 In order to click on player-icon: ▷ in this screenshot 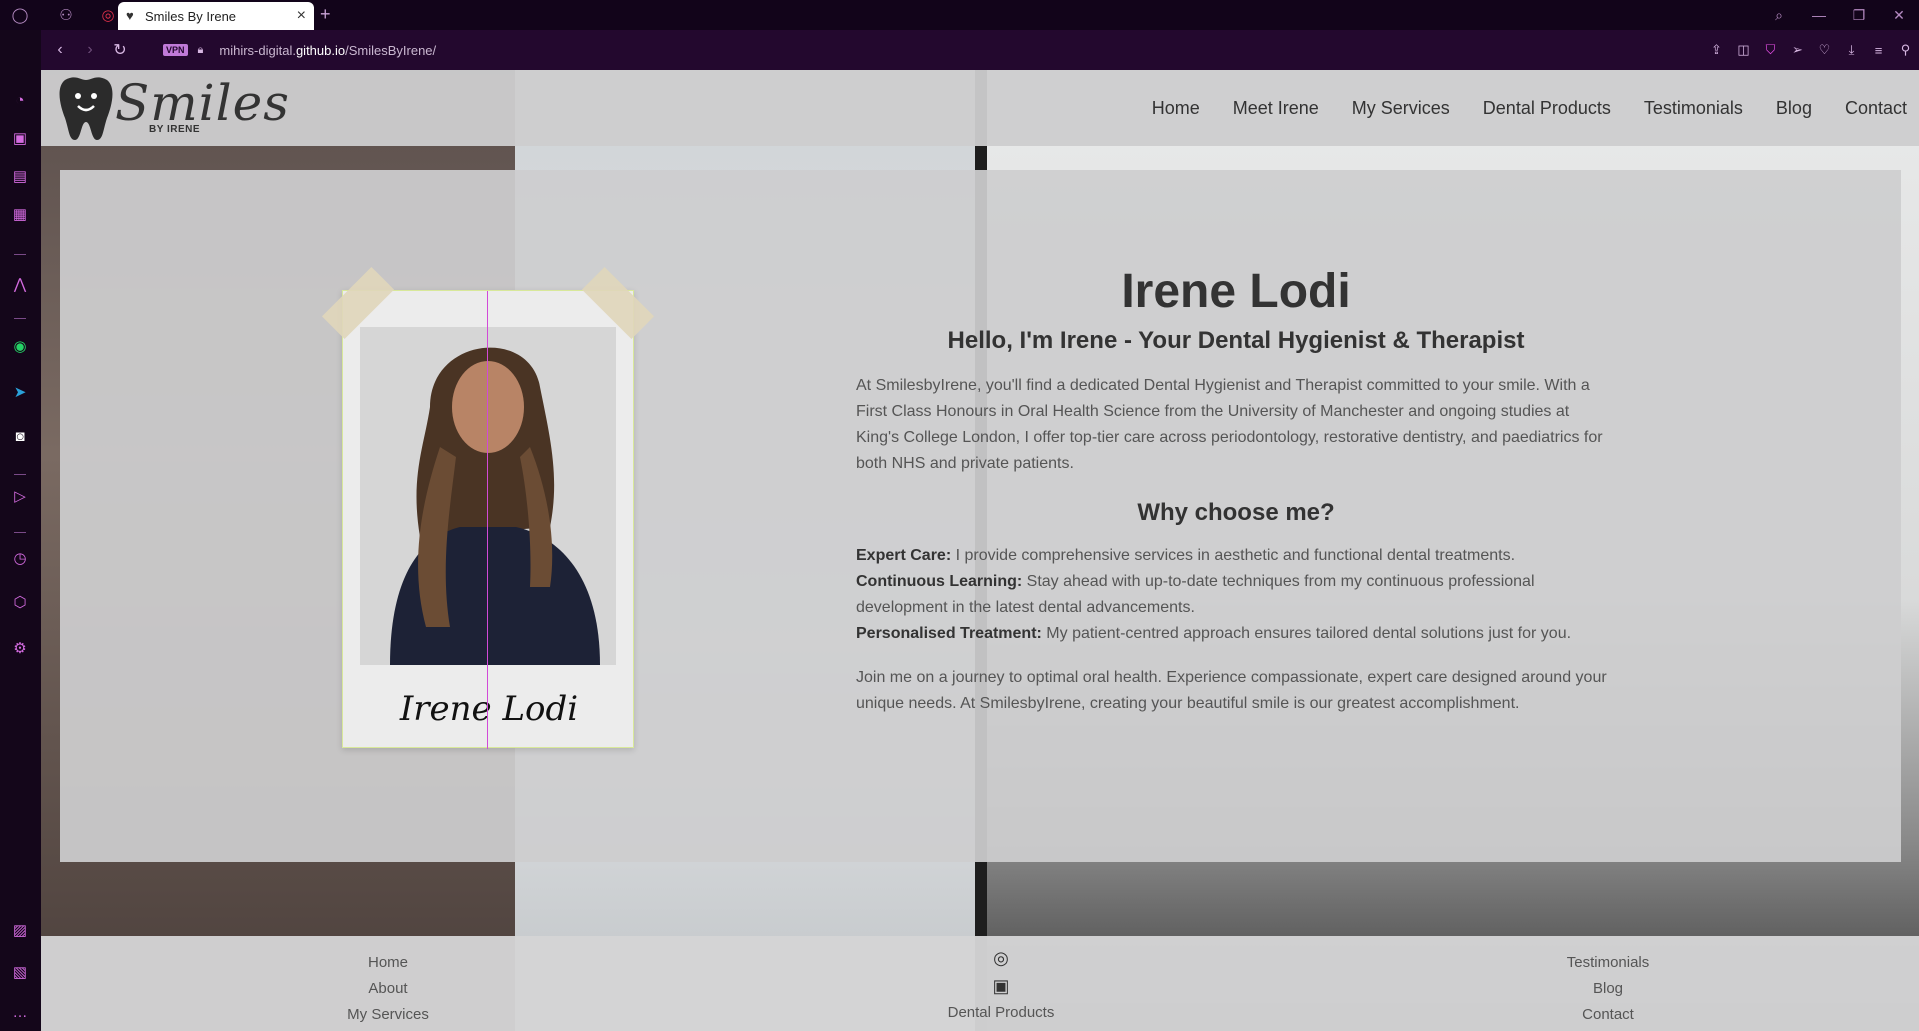, I will do `click(20, 496)`.